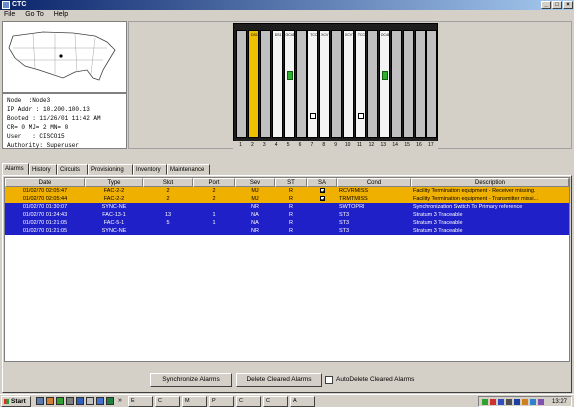 The height and width of the screenshot is (407, 574). Describe the element at coordinates (168, 182) in the screenshot. I see `column-header: Slot` at that location.